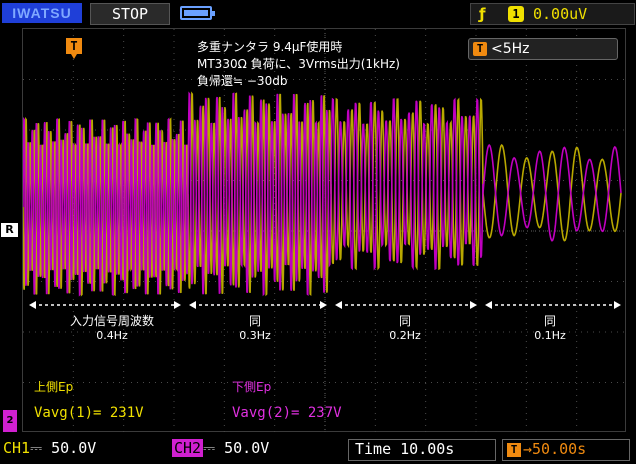 This screenshot has width=636, height=464. I want to click on filter-label: <5Hz, so click(510, 49).